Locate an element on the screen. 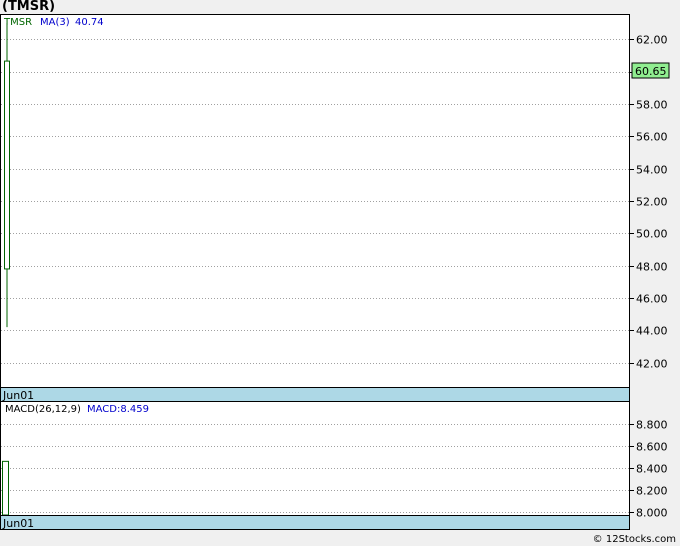  price-date-band is located at coordinates (315, 394).